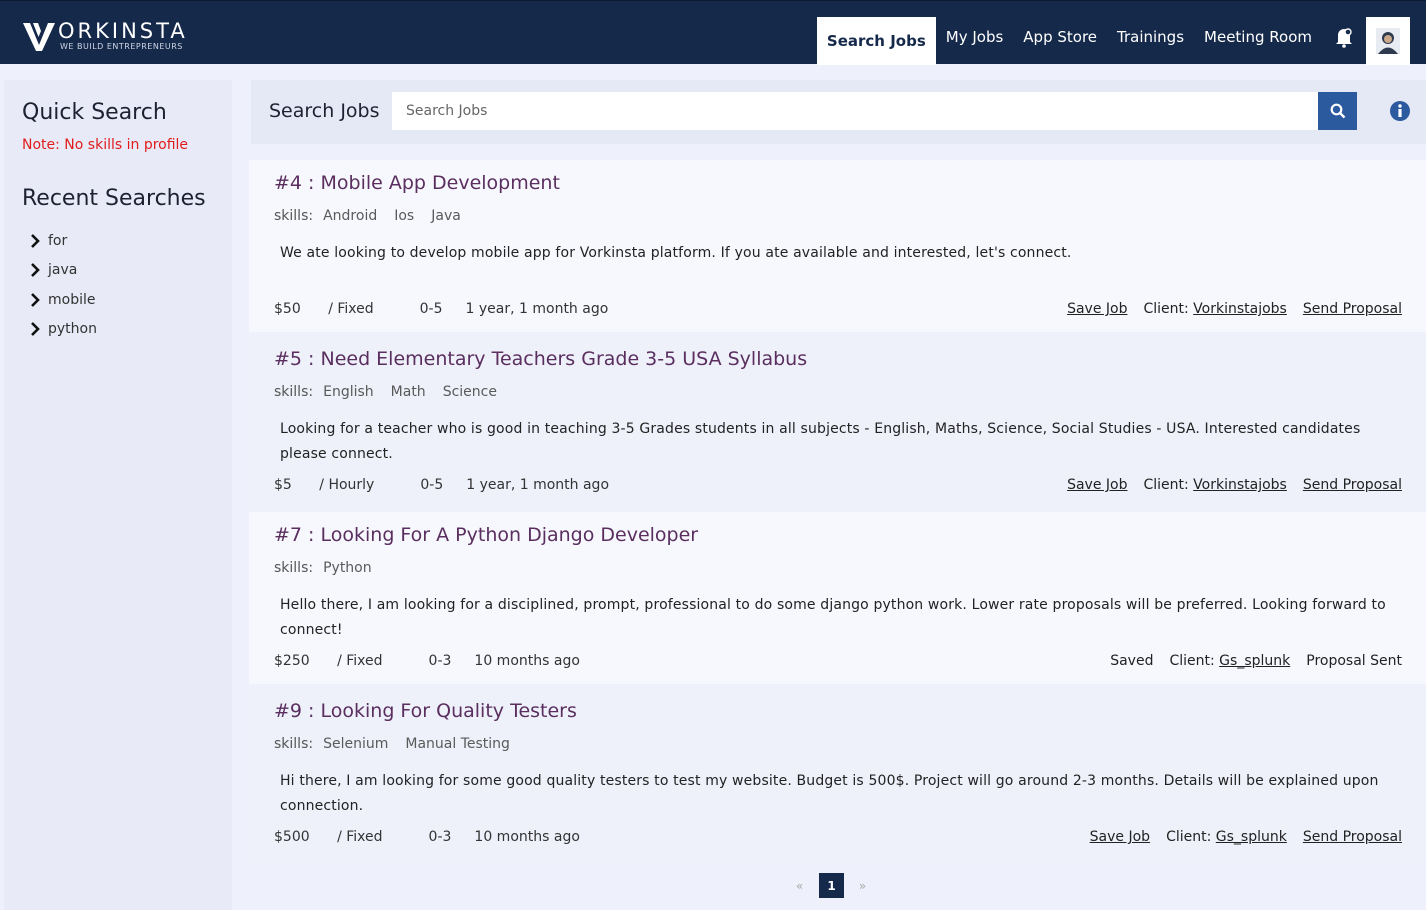 Image resolution: width=1426 pixels, height=910 pixels. What do you see at coordinates (292, 661) in the screenshot?
I see `job-price-amount: $250` at bounding box center [292, 661].